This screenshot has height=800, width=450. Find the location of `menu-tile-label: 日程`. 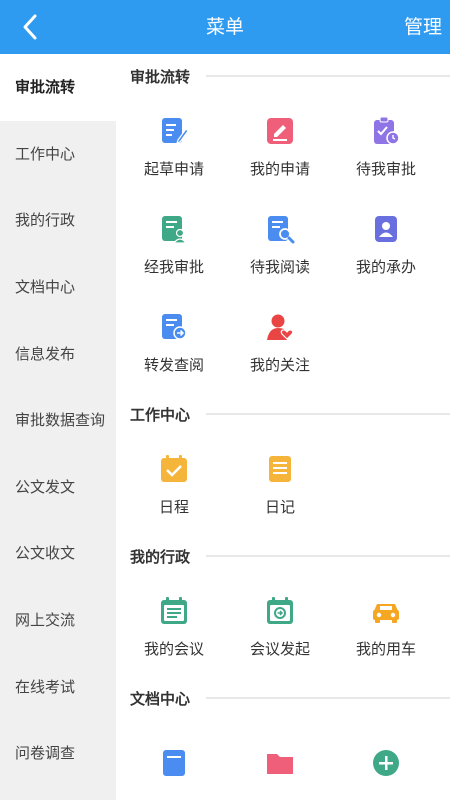

menu-tile-label: 日程 is located at coordinates (173, 506).